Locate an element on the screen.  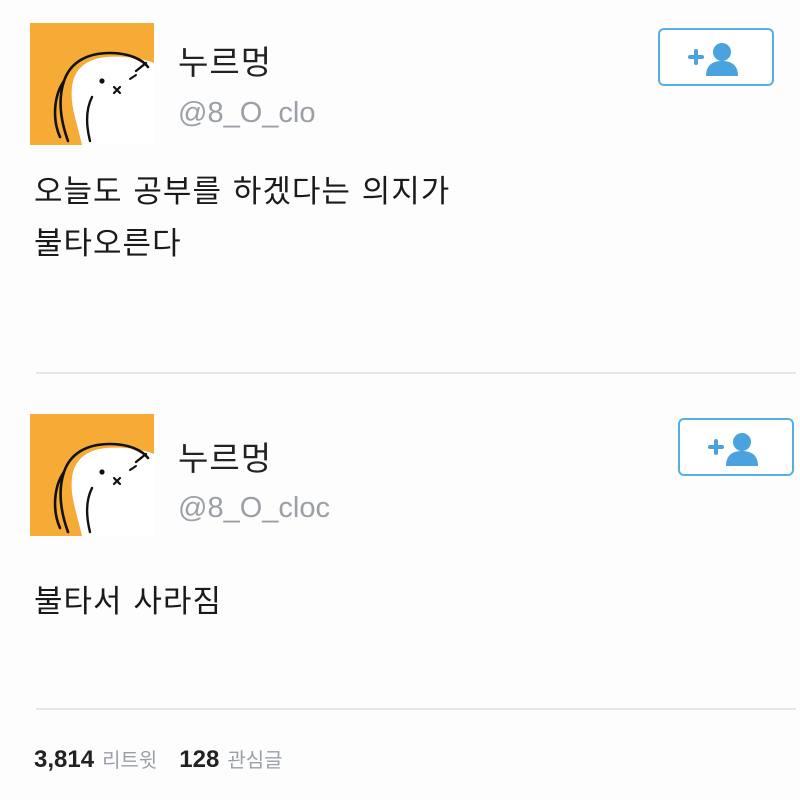
tweet-stats: 3,814 리트윗 128 관심글 is located at coordinates (169, 759).